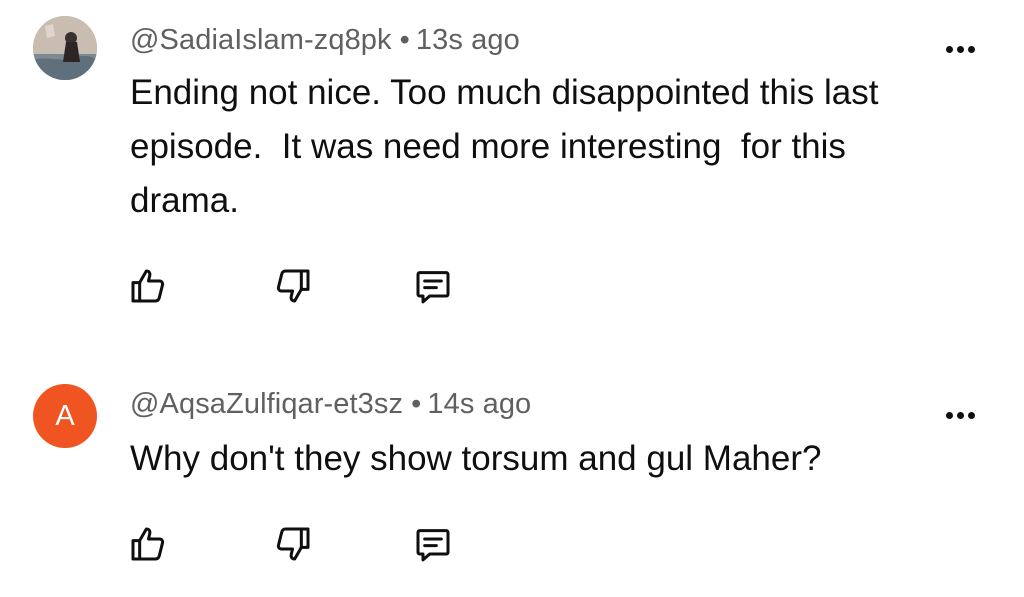  What do you see at coordinates (479, 404) in the screenshot?
I see `comment-time: 14s ago` at bounding box center [479, 404].